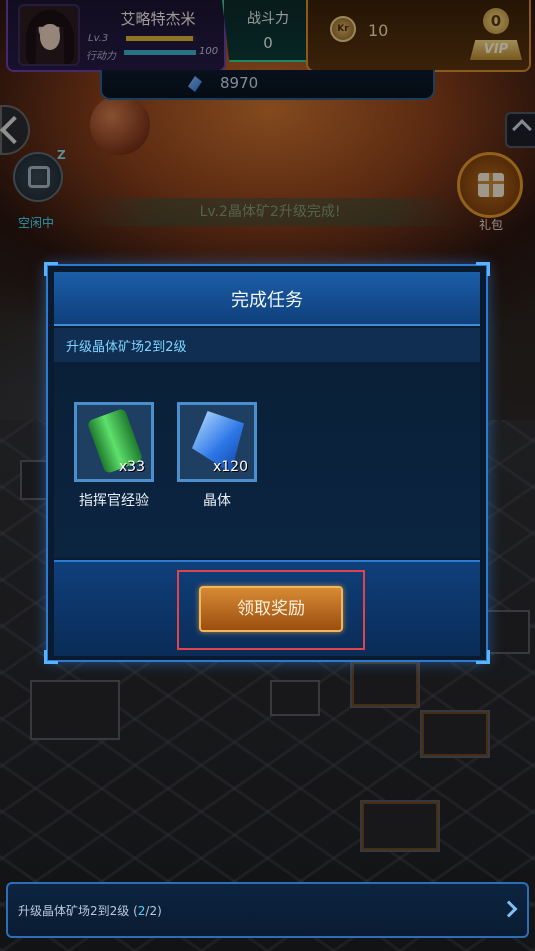  Describe the element at coordinates (133, 911) in the screenshot. I see `quest-progress-open: (` at that location.